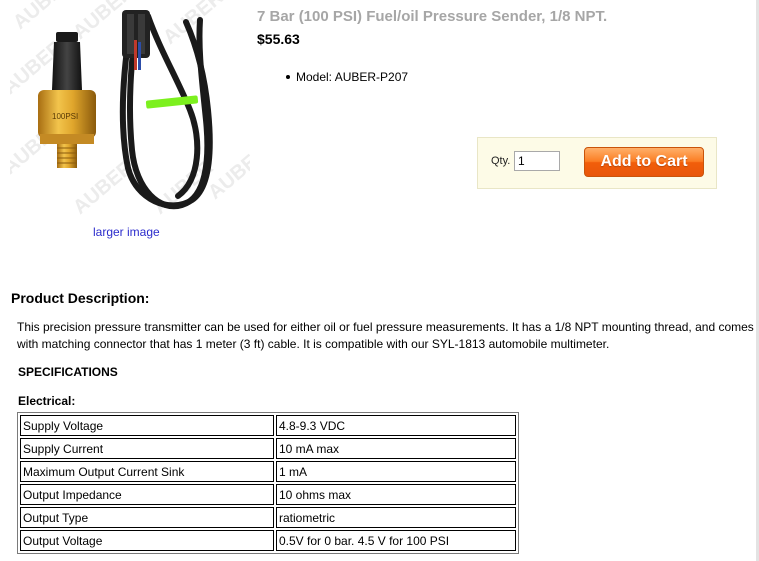 The height and width of the screenshot is (561, 759). I want to click on spec-name: Output Type, so click(147, 517).